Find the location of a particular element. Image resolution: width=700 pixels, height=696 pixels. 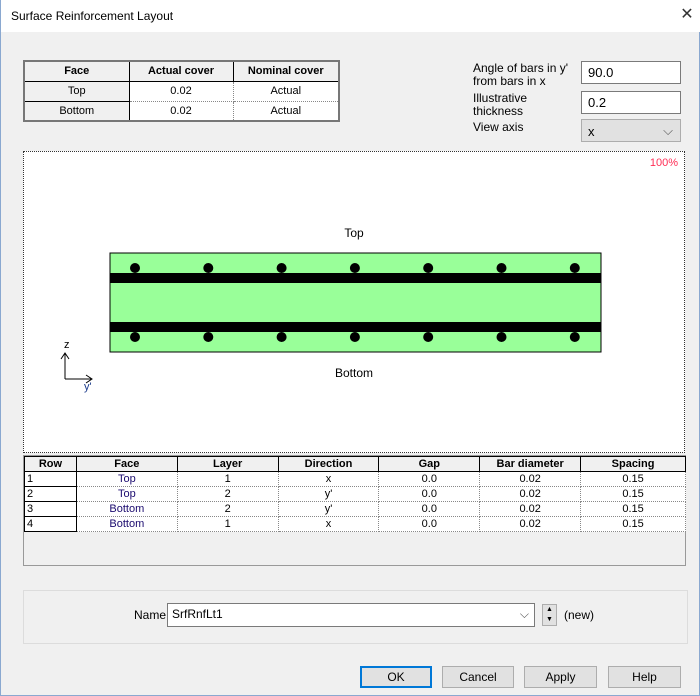

spin-up-icon: ▲ is located at coordinates (549, 610).